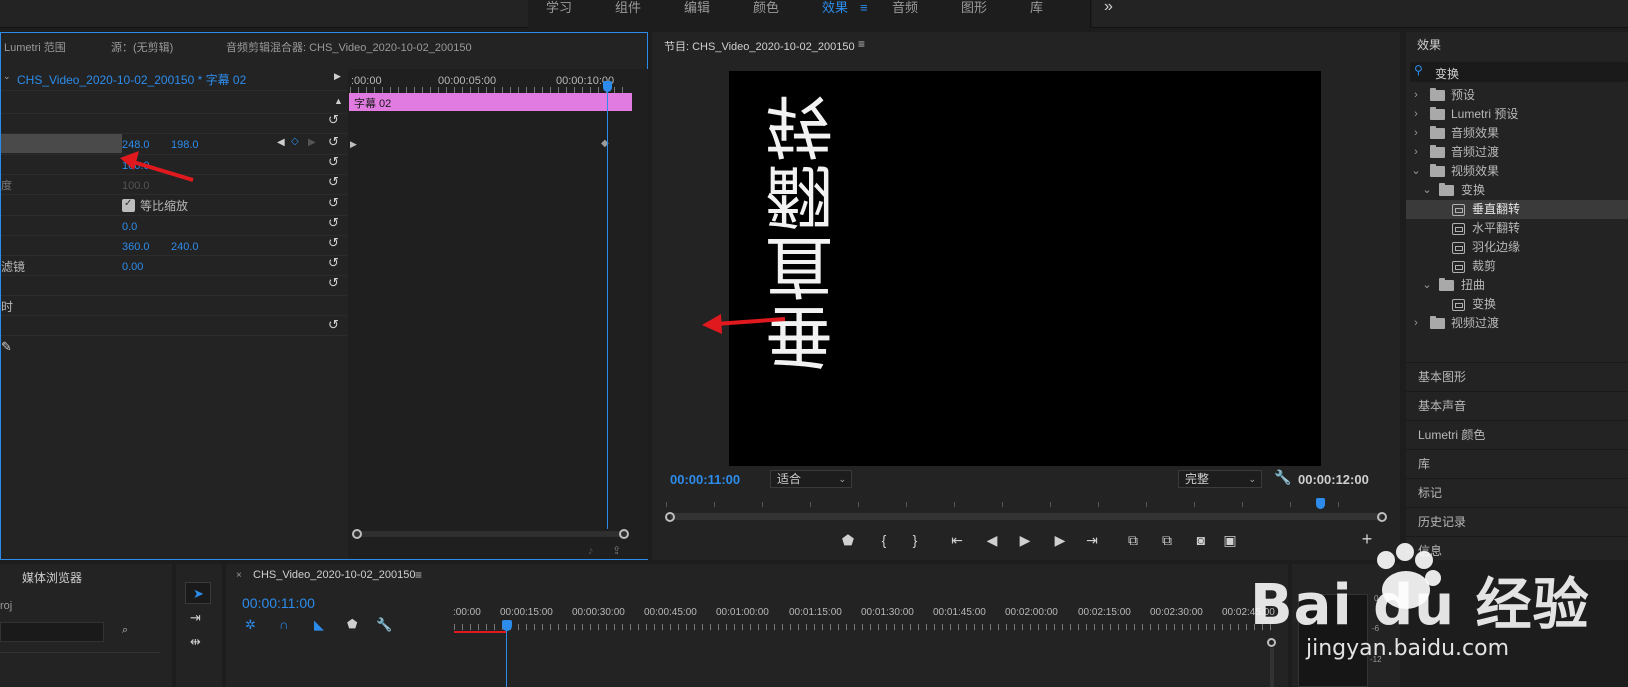 The image size is (1628, 687). Describe the element at coordinates (453, 242) in the screenshot. I see `annotation-overlay` at that location.